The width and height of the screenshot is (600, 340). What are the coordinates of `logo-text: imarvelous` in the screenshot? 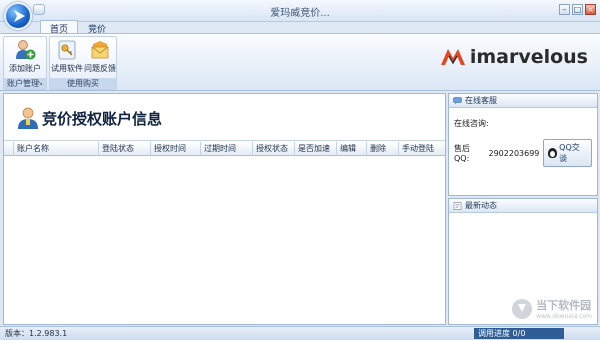 It's located at (528, 57).